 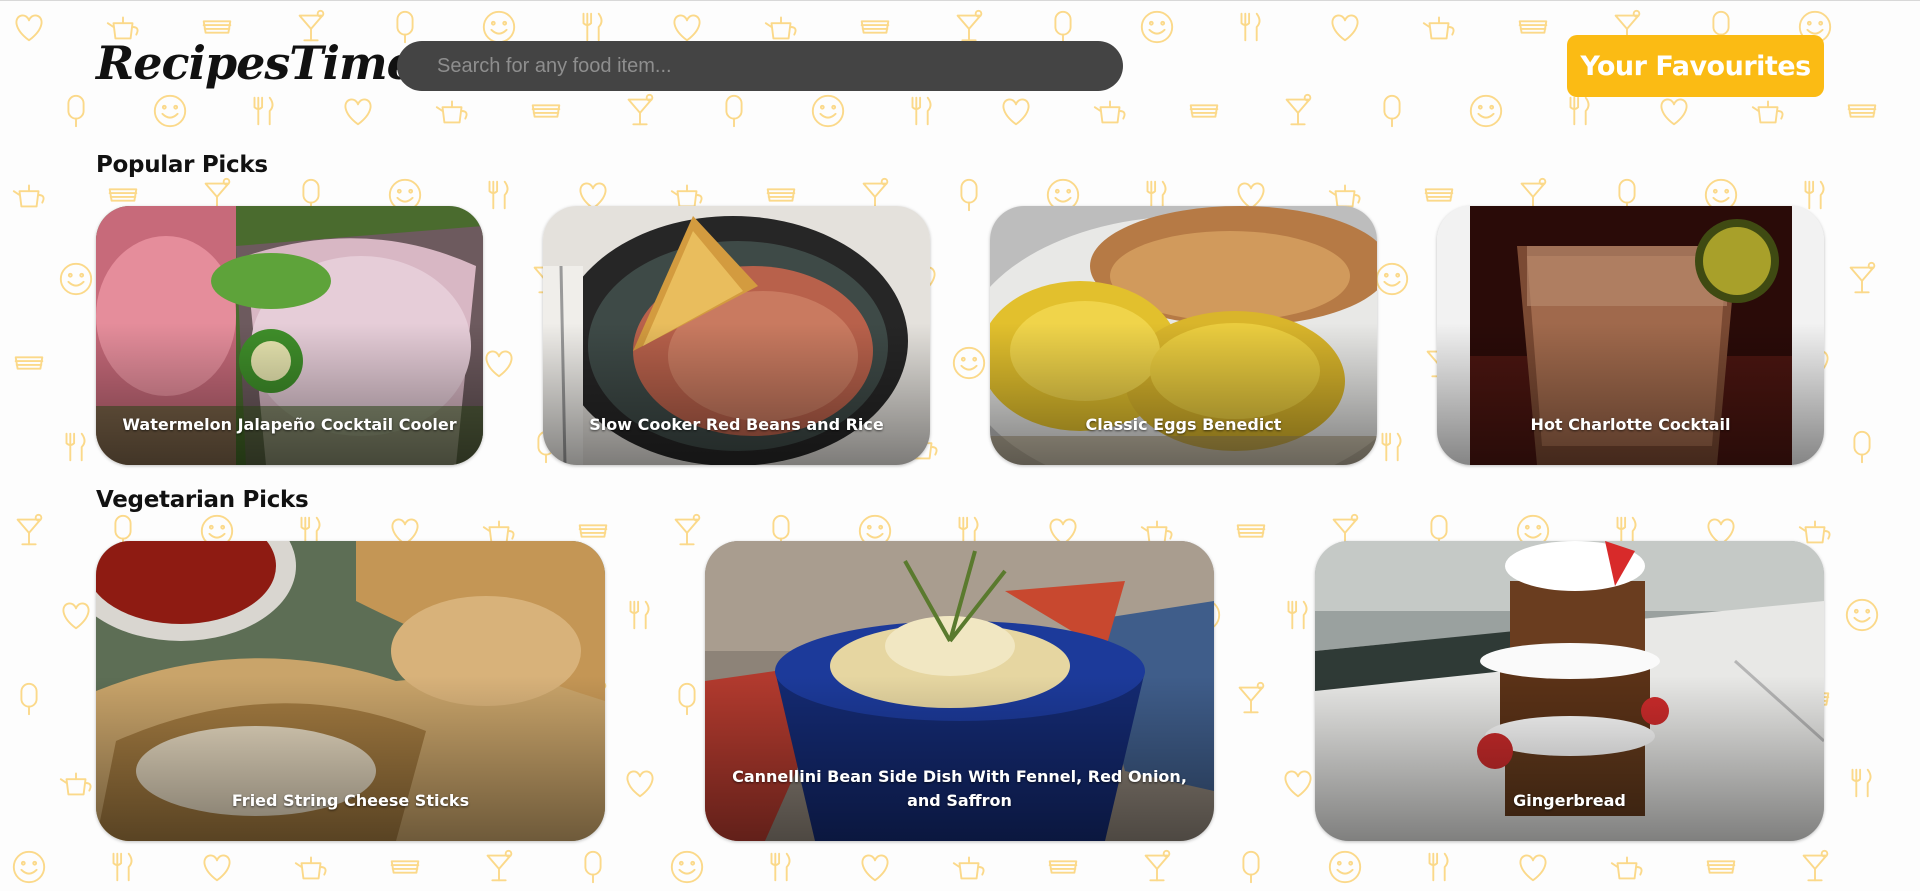 I want to click on popular-picks-heading: Popular Picks, so click(x=182, y=165).